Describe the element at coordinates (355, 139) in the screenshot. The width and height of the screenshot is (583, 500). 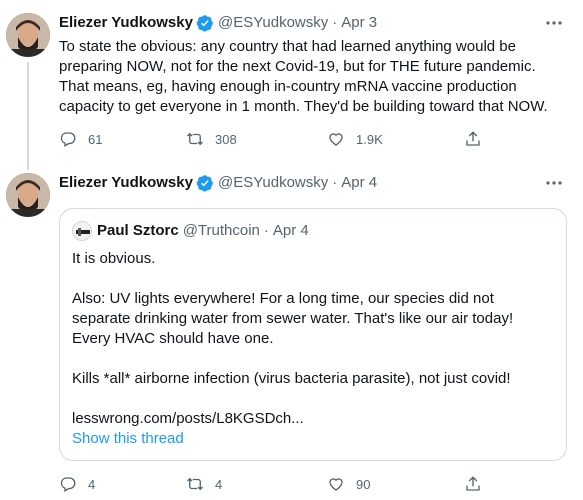
I see `like-button: 1.9K` at that location.